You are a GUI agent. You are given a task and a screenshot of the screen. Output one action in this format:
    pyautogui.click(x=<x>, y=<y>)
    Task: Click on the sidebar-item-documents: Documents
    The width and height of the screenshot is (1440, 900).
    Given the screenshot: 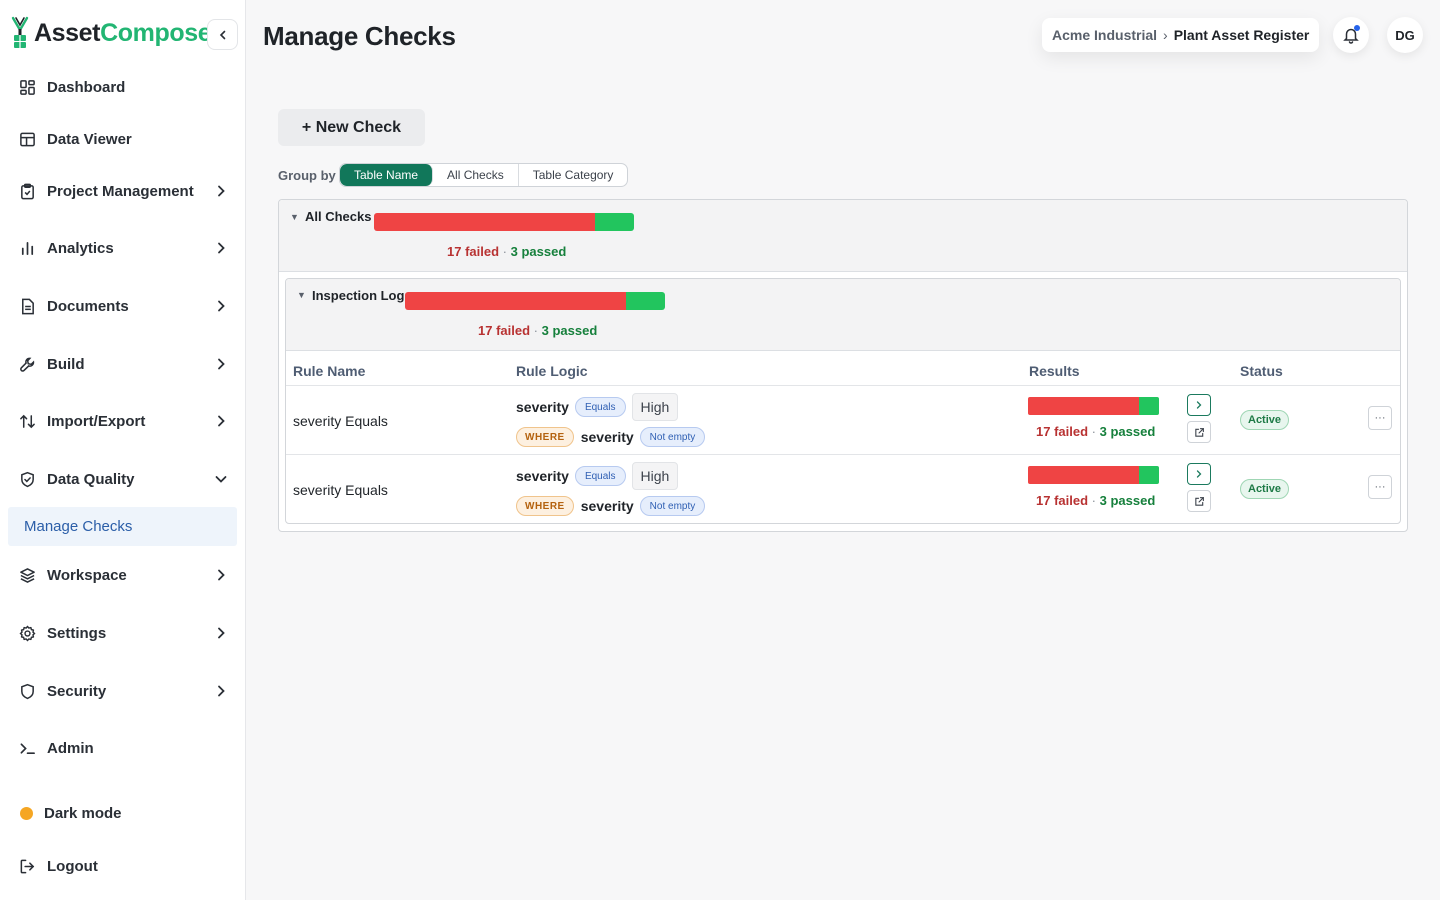 What is the action you would take?
    pyautogui.click(x=122, y=306)
    